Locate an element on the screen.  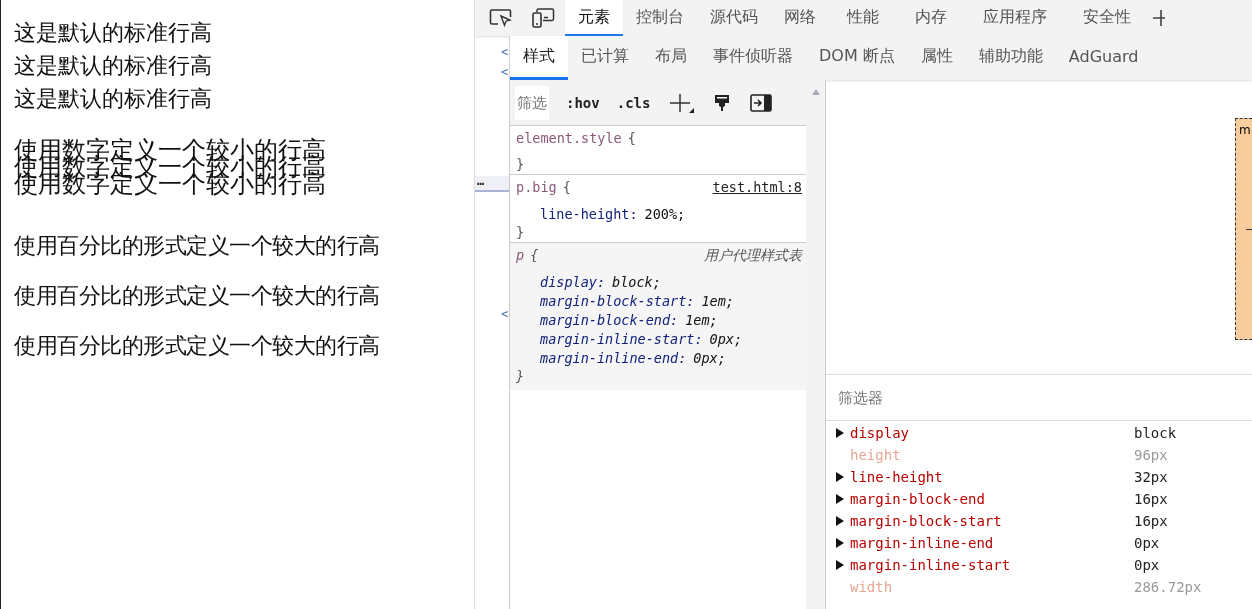
paint-brush-icon is located at coordinates (722, 102).